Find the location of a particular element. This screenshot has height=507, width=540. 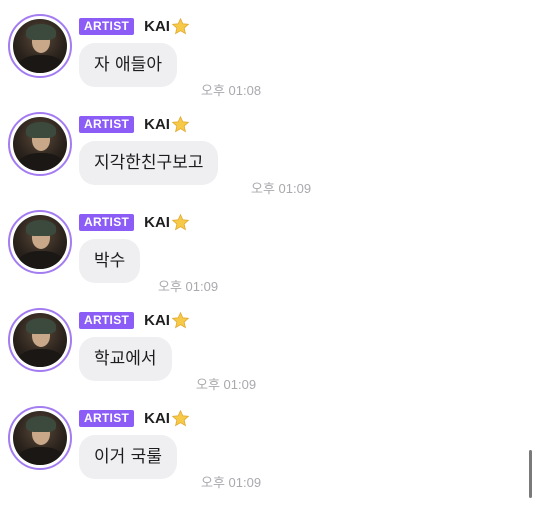

message-bubble: 학교에서 is located at coordinates (125, 359).